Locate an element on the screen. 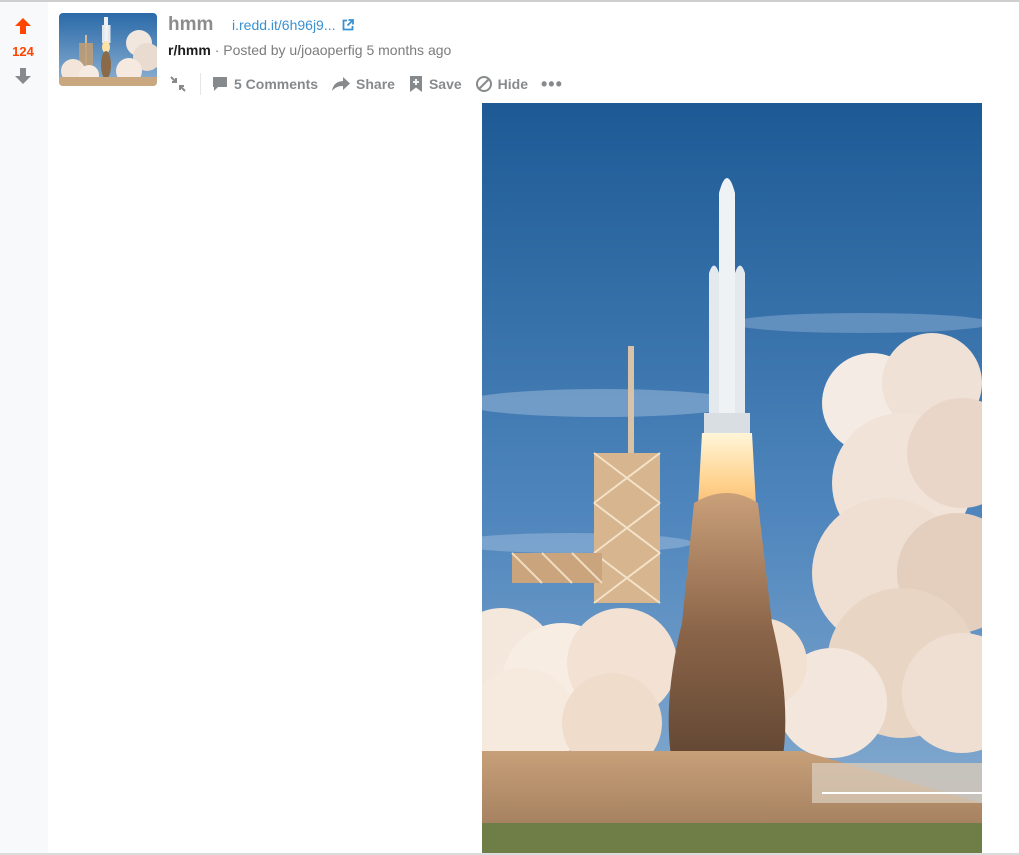 The height and width of the screenshot is (855, 1019). top-divider is located at coordinates (509, 1).